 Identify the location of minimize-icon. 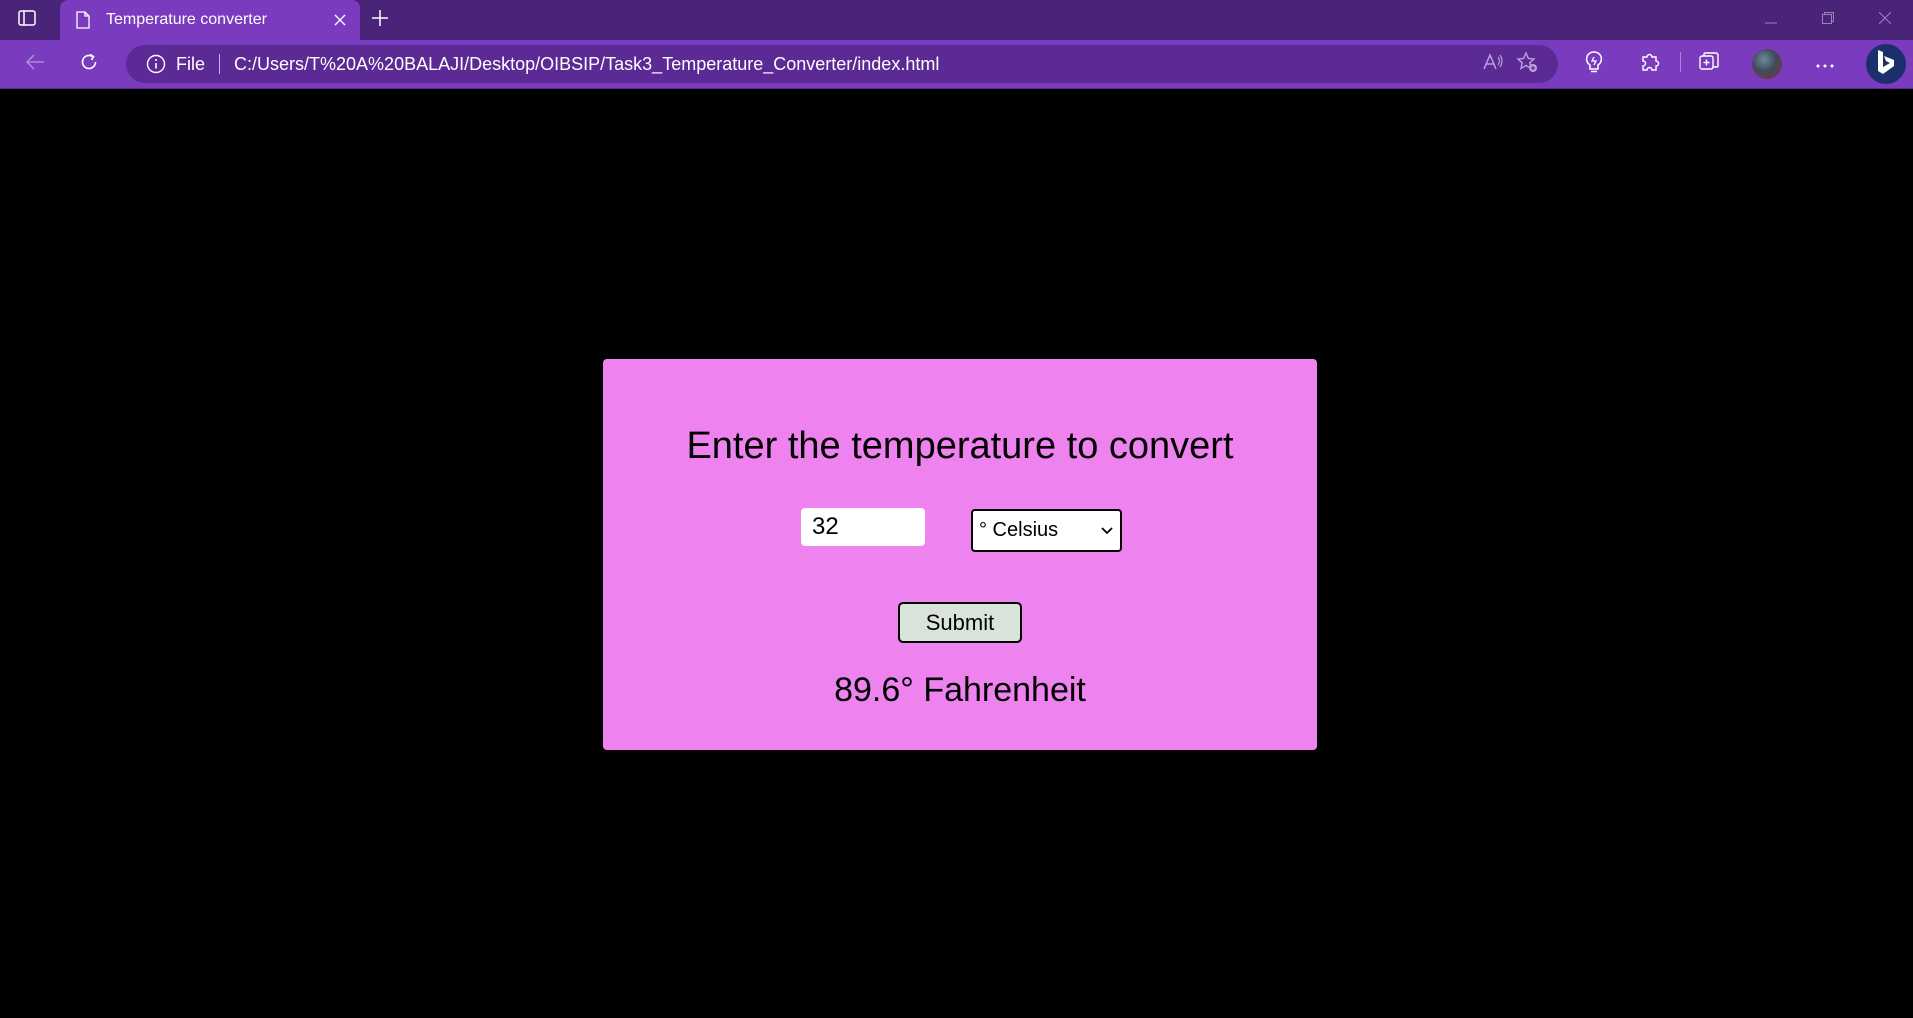
(1770, 20).